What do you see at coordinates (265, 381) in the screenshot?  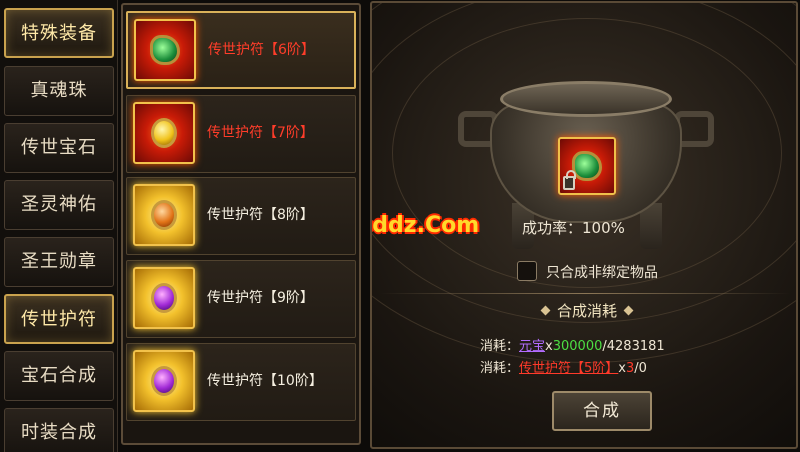 I see `item-label: 传世护符【10阶】` at bounding box center [265, 381].